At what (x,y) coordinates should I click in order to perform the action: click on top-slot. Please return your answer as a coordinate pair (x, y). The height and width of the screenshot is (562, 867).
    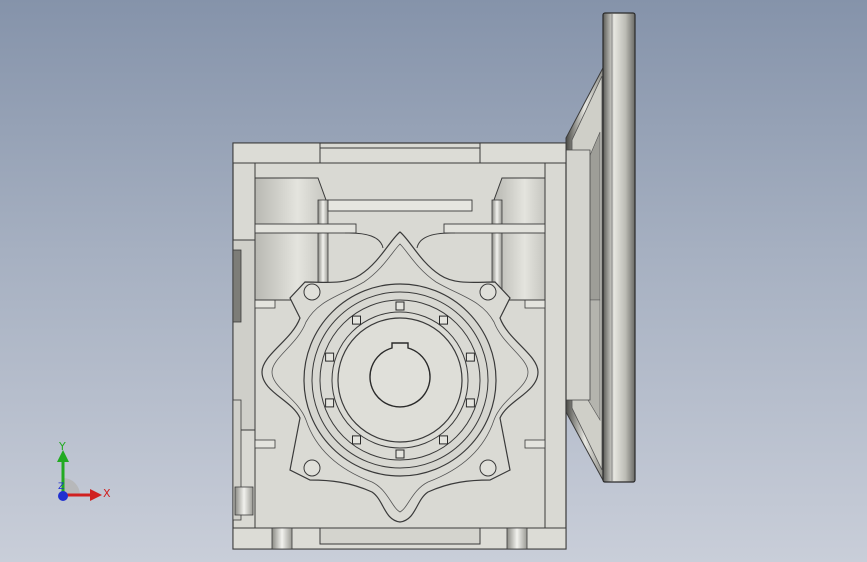
    Looking at the image, I should click on (400, 205).